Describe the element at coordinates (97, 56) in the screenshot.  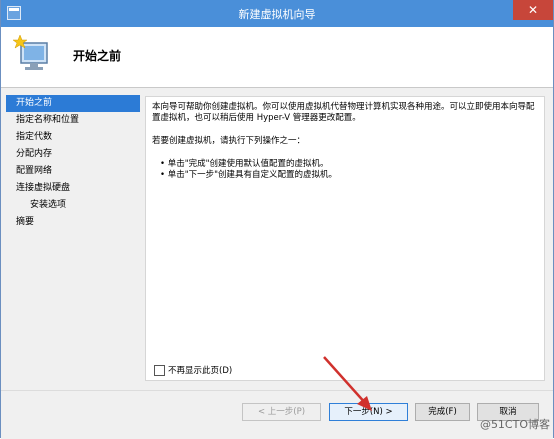
I see `page-title: 开始之前` at that location.